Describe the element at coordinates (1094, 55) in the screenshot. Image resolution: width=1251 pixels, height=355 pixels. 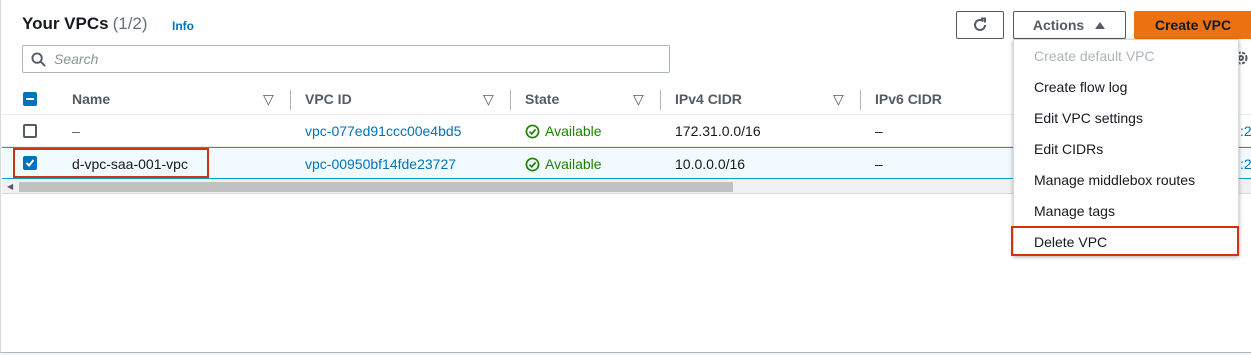
I see `menu-item-create-default-vpc: Create default VPC` at that location.